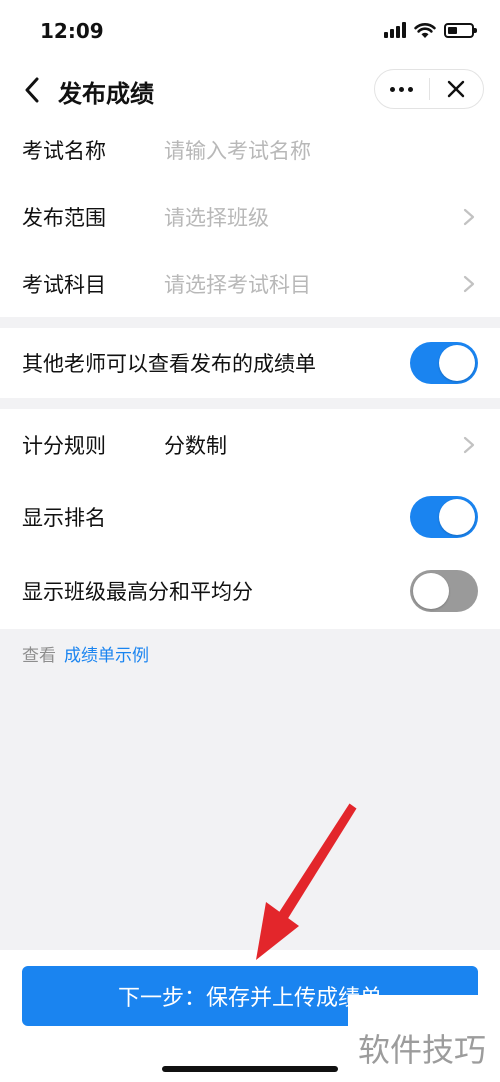 The width and height of the screenshot is (500, 1082). Describe the element at coordinates (250, 445) in the screenshot. I see `scoring-rule-row: 计分规则 分数制` at that location.